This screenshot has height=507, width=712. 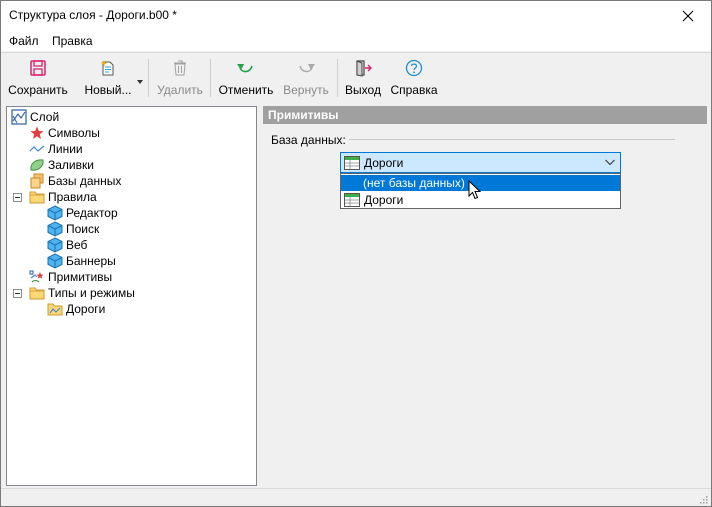 I want to click on tree-node-lines: Линии, so click(x=56, y=149).